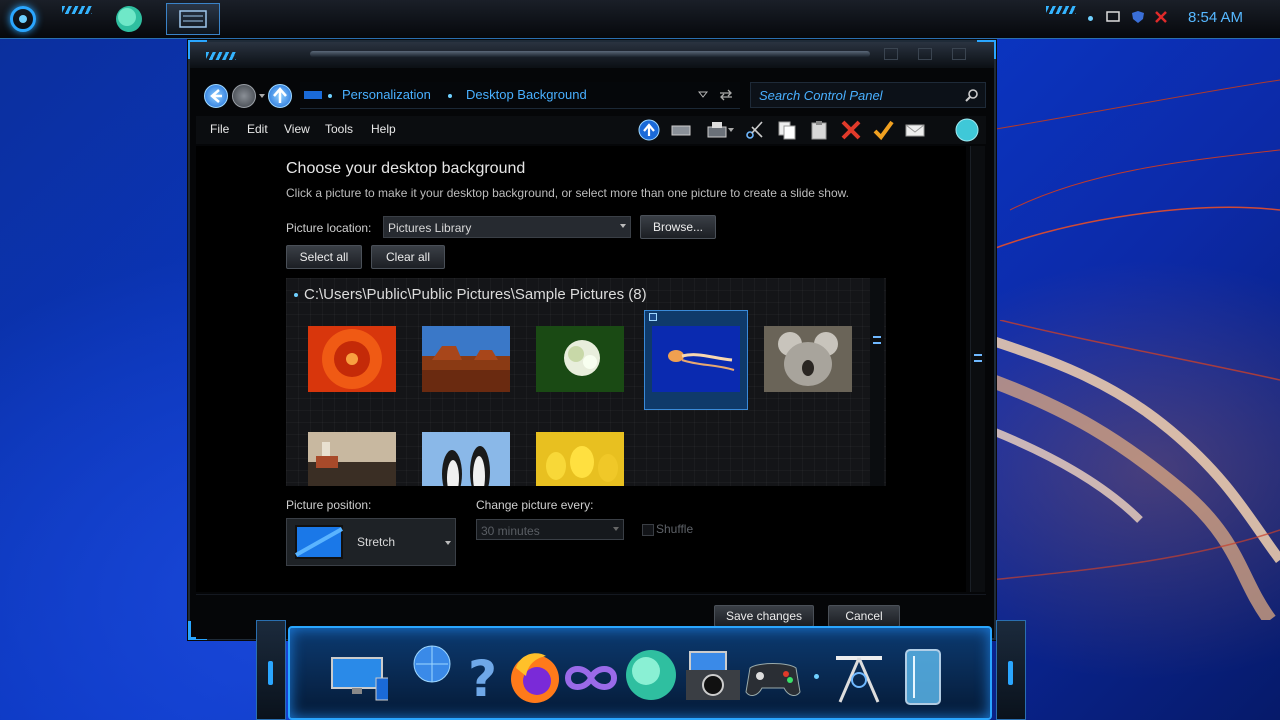  What do you see at coordinates (703, 95) in the screenshot?
I see `address-history-chevron-icon` at bounding box center [703, 95].